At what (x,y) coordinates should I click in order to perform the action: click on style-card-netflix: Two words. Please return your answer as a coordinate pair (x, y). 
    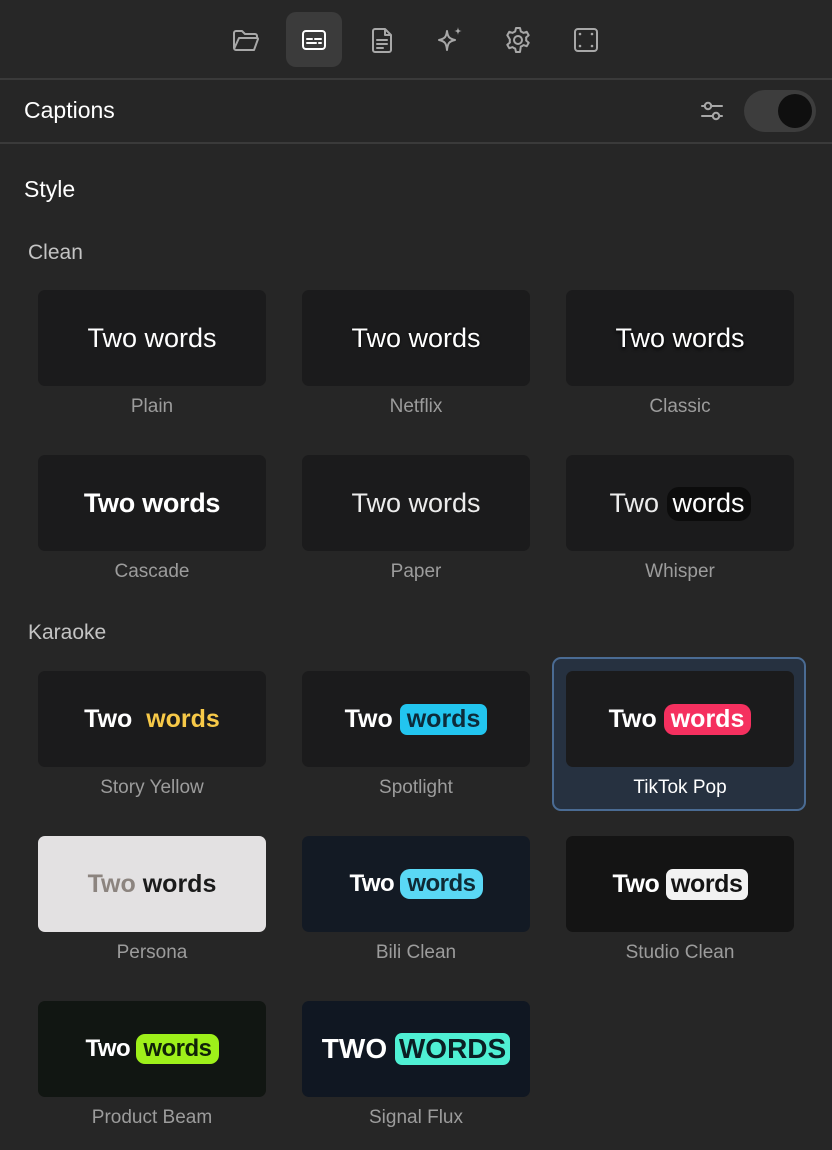
    Looking at the image, I should click on (416, 338).